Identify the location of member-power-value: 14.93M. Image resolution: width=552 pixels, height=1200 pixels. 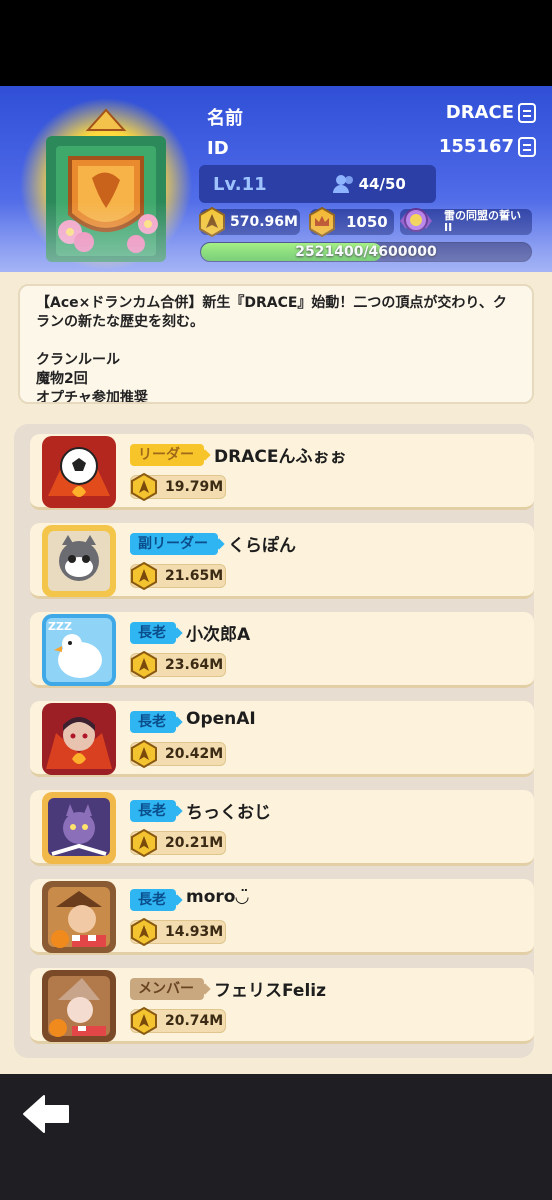
(194, 932).